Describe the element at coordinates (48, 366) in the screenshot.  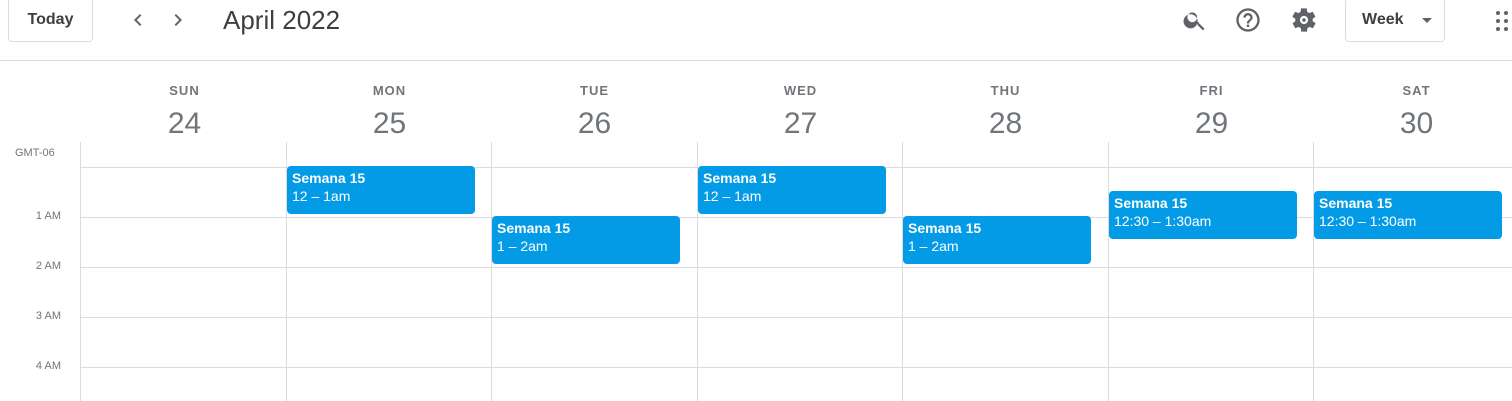
I see `hour-label: 4 AM` at that location.